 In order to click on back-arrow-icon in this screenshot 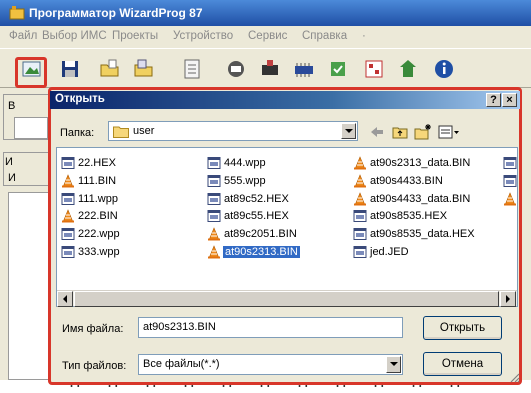, I will do `click(377, 132)`.